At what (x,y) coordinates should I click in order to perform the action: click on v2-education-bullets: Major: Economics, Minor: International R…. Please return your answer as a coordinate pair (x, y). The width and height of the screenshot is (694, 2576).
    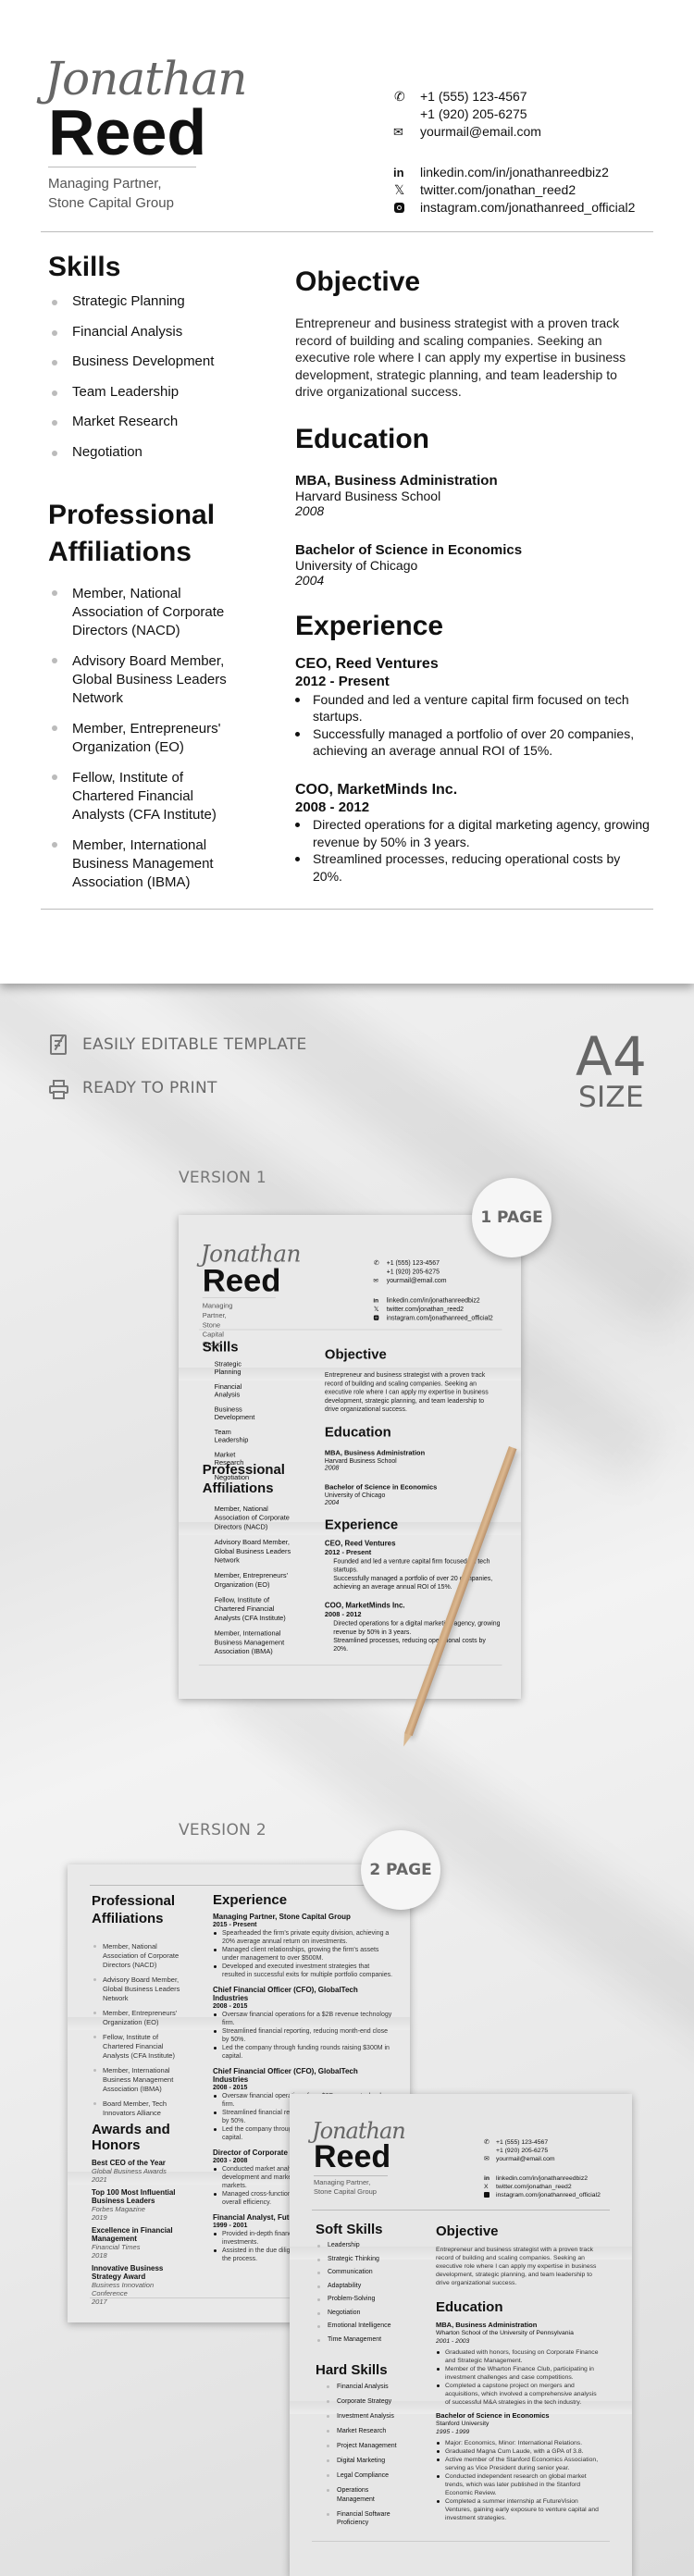
    Looking at the image, I should click on (519, 2480).